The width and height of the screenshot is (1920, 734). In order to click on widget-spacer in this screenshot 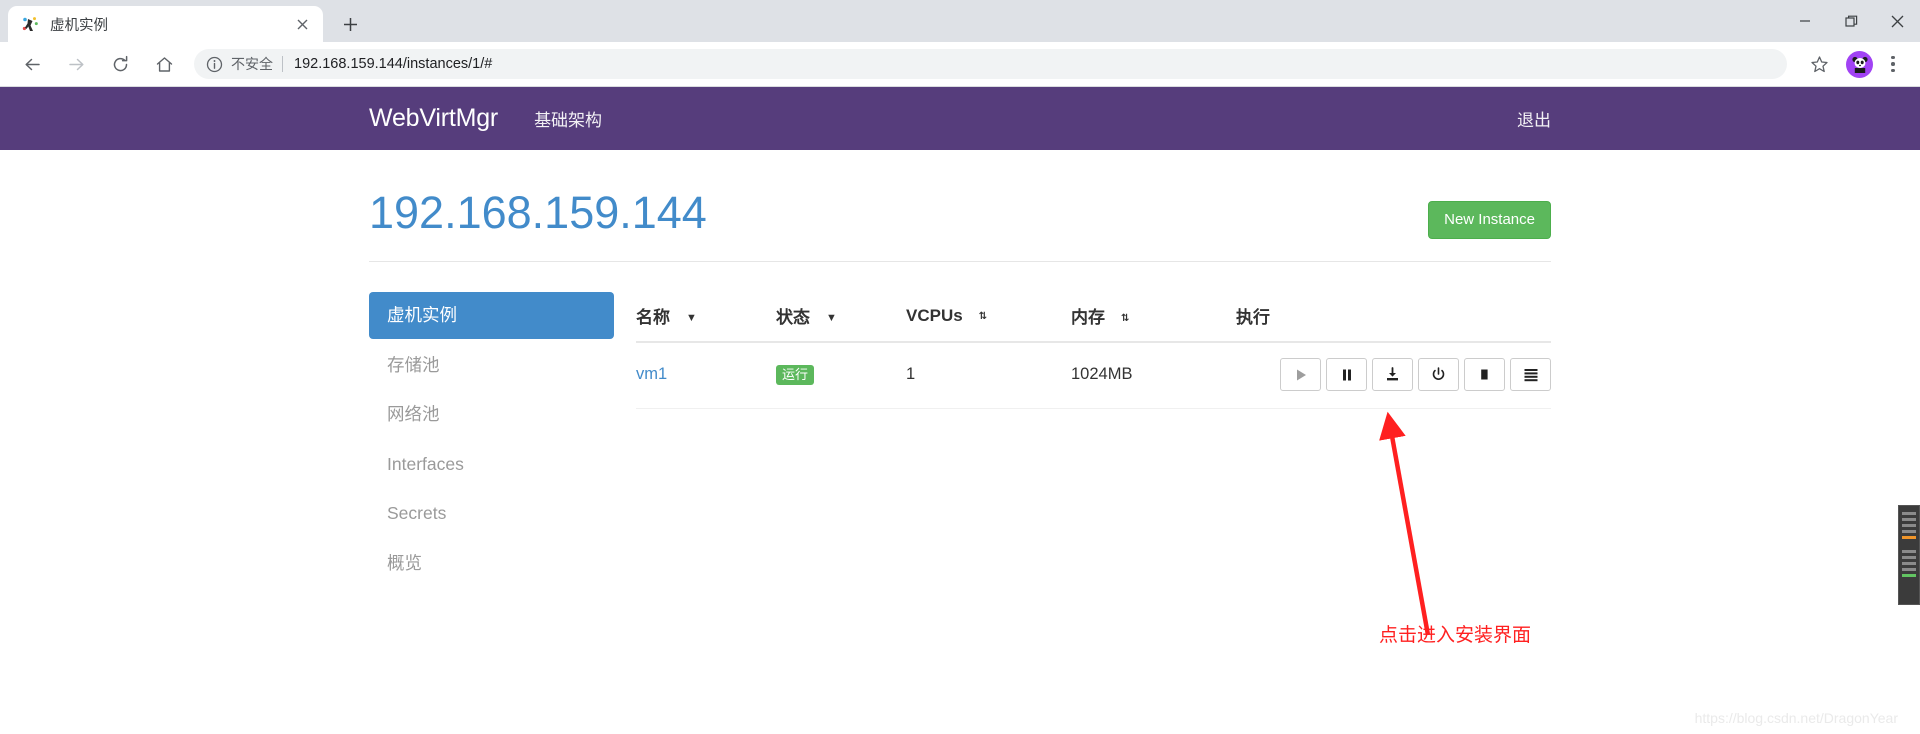, I will do `click(1909, 544)`.